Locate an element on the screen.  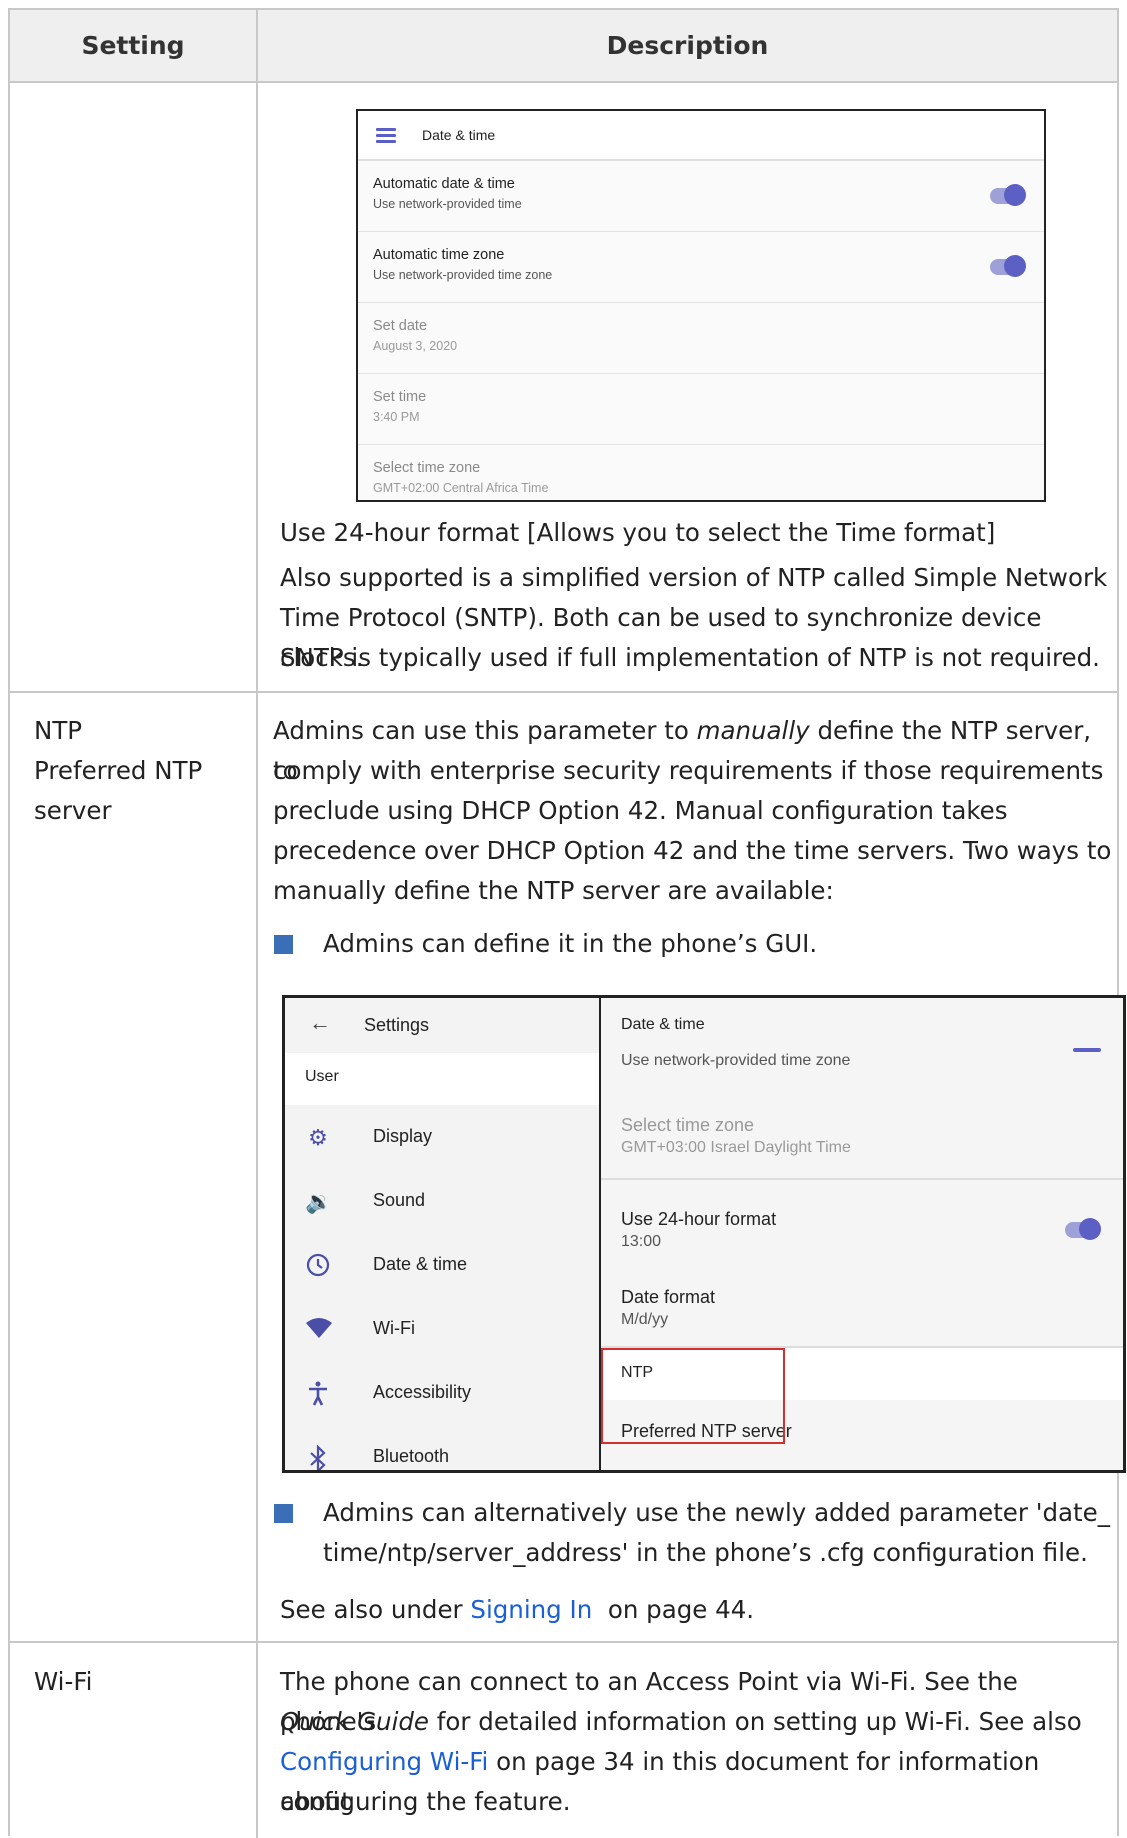
menu-item-sound: 🔉 Sound is located at coordinates (442, 1201).